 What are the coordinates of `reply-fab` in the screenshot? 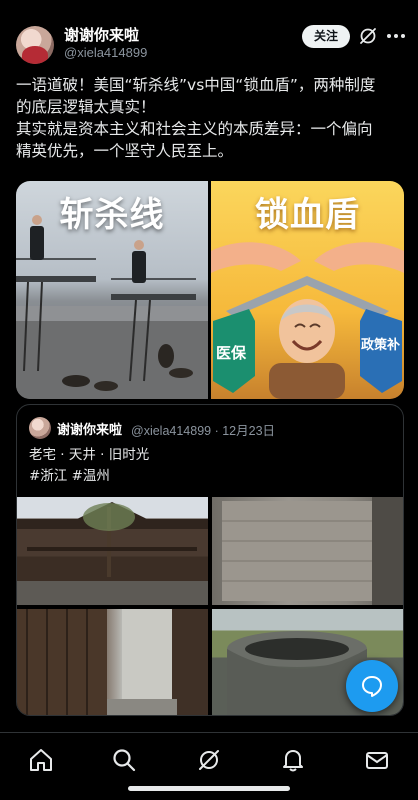 It's located at (372, 686).